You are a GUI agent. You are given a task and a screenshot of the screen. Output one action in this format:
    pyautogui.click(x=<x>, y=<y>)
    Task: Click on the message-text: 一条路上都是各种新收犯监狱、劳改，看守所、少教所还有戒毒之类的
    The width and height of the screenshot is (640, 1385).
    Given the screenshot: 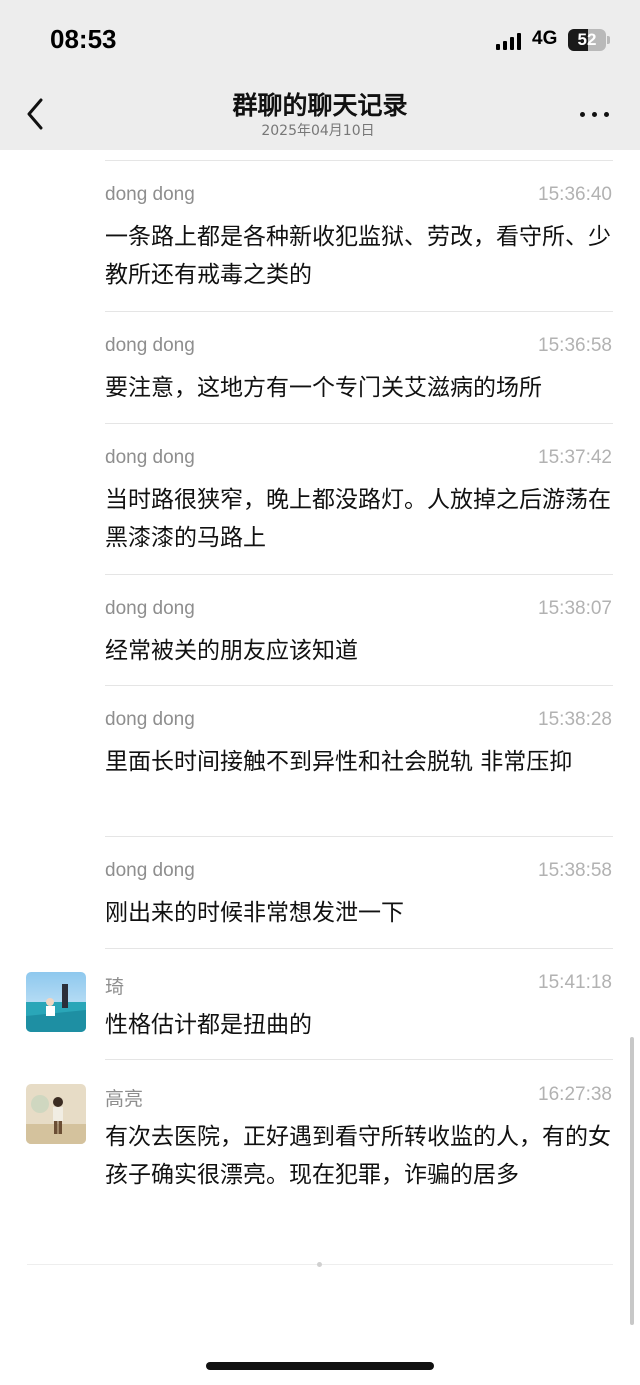 What is the action you would take?
    pyautogui.click(x=358, y=256)
    